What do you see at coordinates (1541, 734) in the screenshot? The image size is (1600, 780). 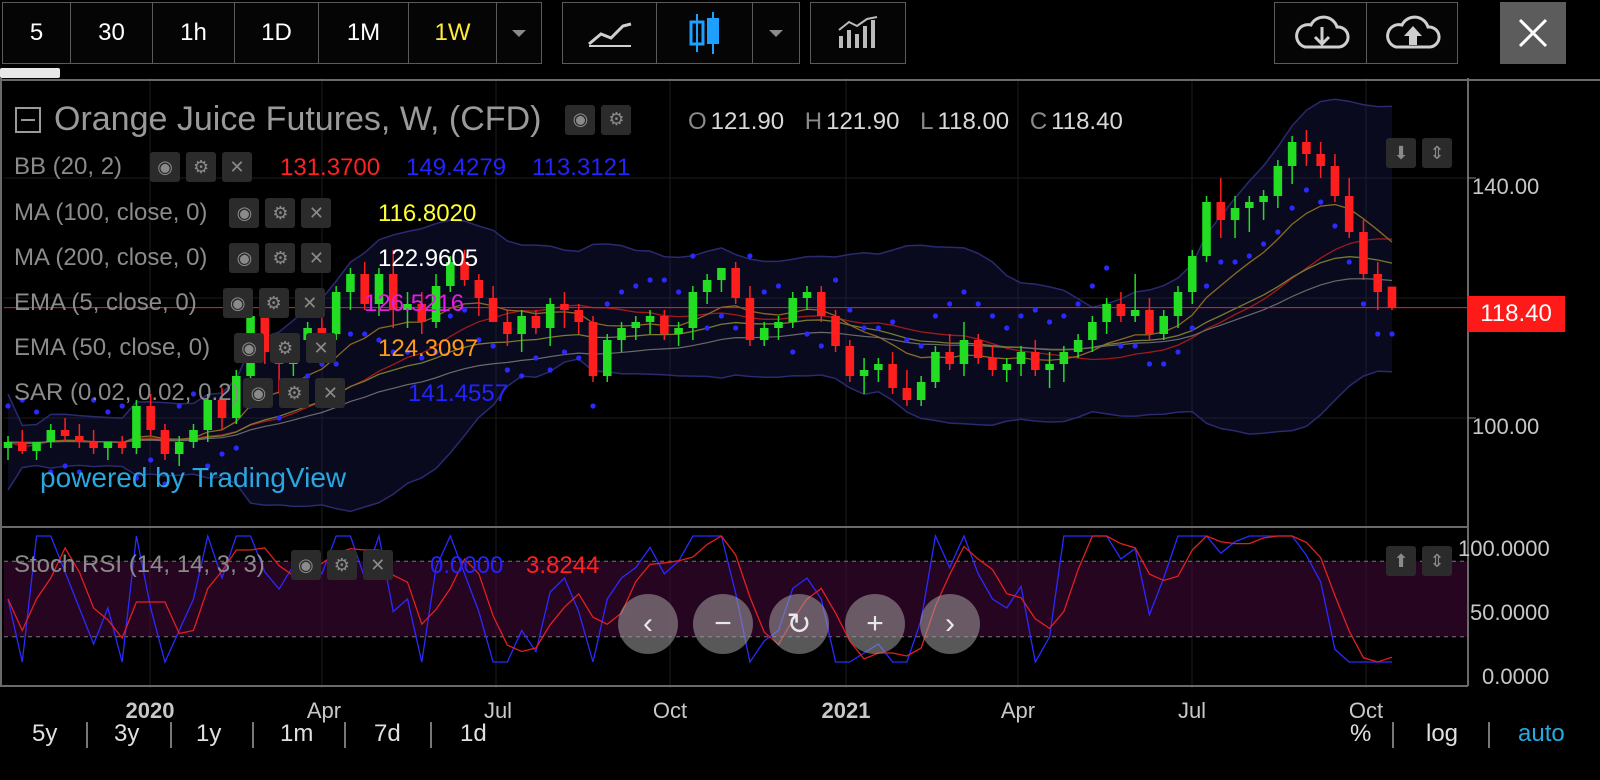 I see `auto-scale-button: auto` at bounding box center [1541, 734].